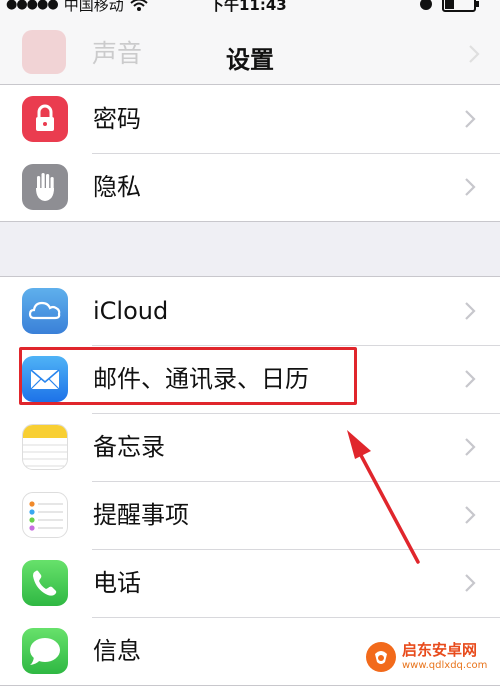 The image size is (500, 686). Describe the element at coordinates (45, 651) in the screenshot. I see `message-bubble-icon` at that location.